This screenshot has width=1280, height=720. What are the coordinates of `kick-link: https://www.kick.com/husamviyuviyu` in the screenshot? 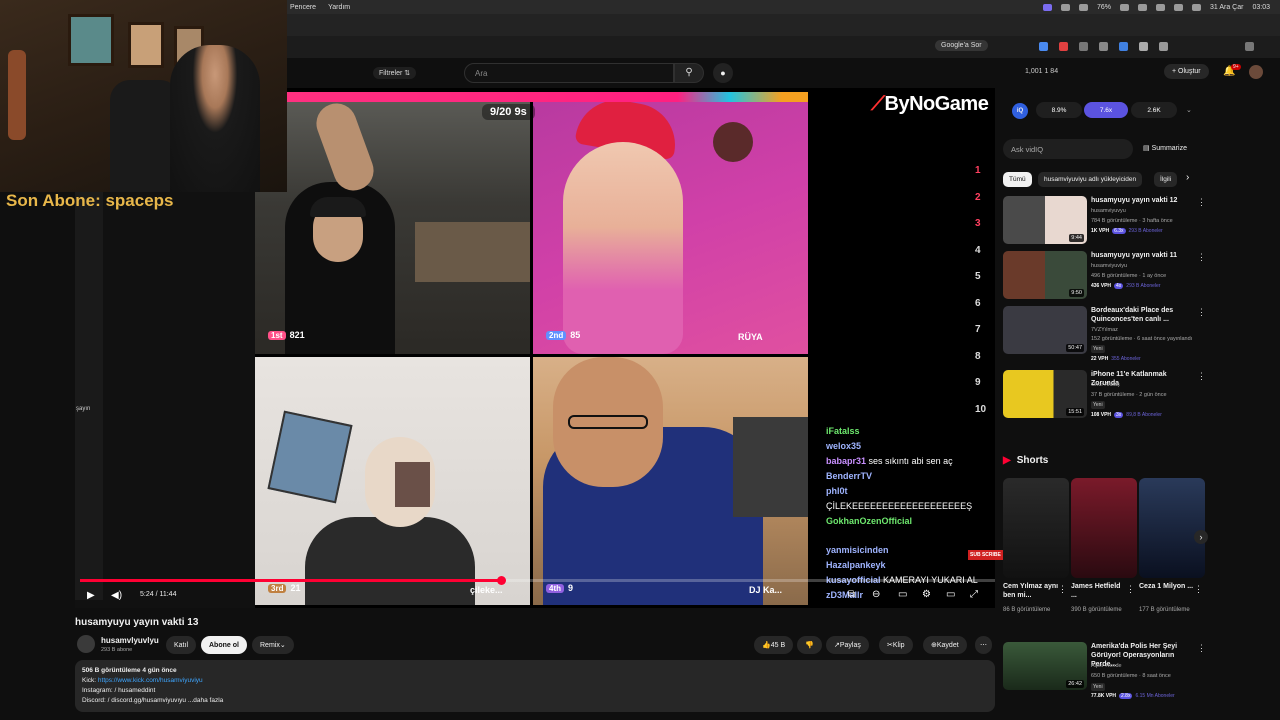 It's located at (150, 680).